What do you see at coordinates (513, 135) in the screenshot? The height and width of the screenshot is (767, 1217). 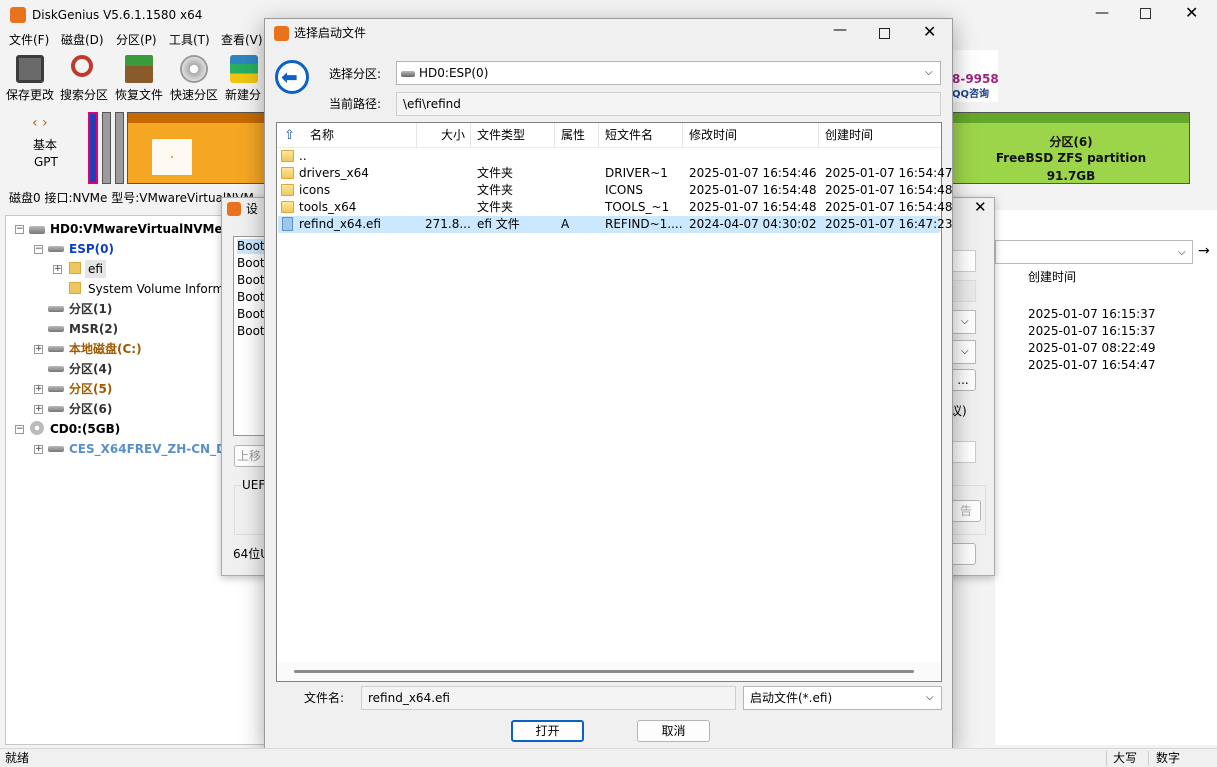 I see `column-type: 文件类型` at bounding box center [513, 135].